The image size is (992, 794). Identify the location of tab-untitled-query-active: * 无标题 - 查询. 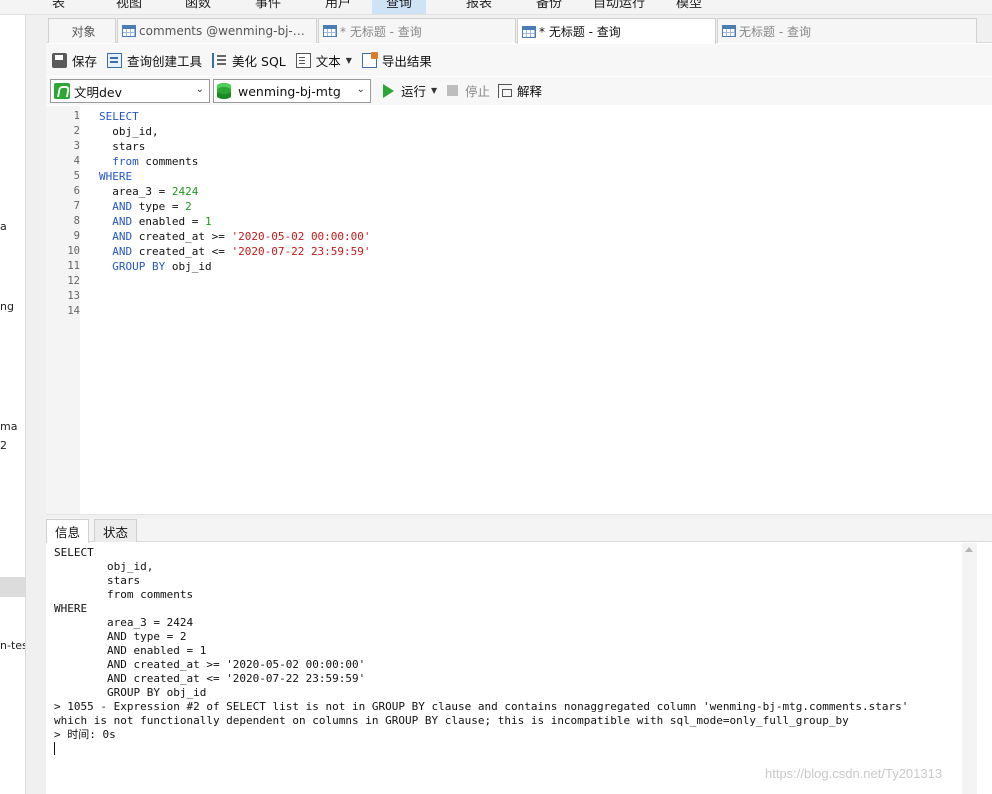
(616, 31).